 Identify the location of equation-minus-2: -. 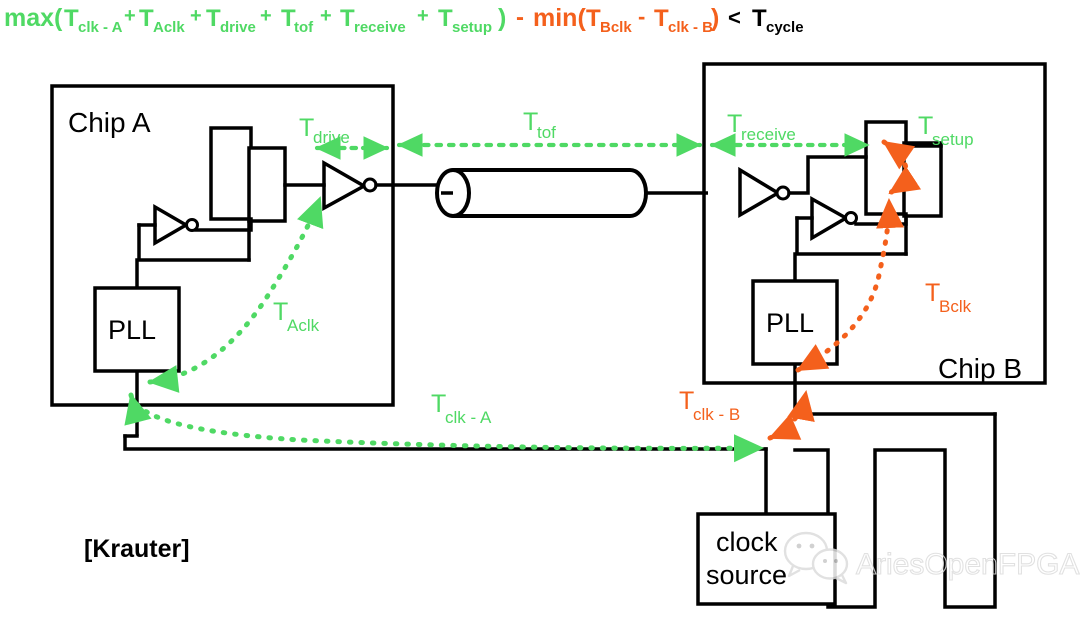
(641, 16).